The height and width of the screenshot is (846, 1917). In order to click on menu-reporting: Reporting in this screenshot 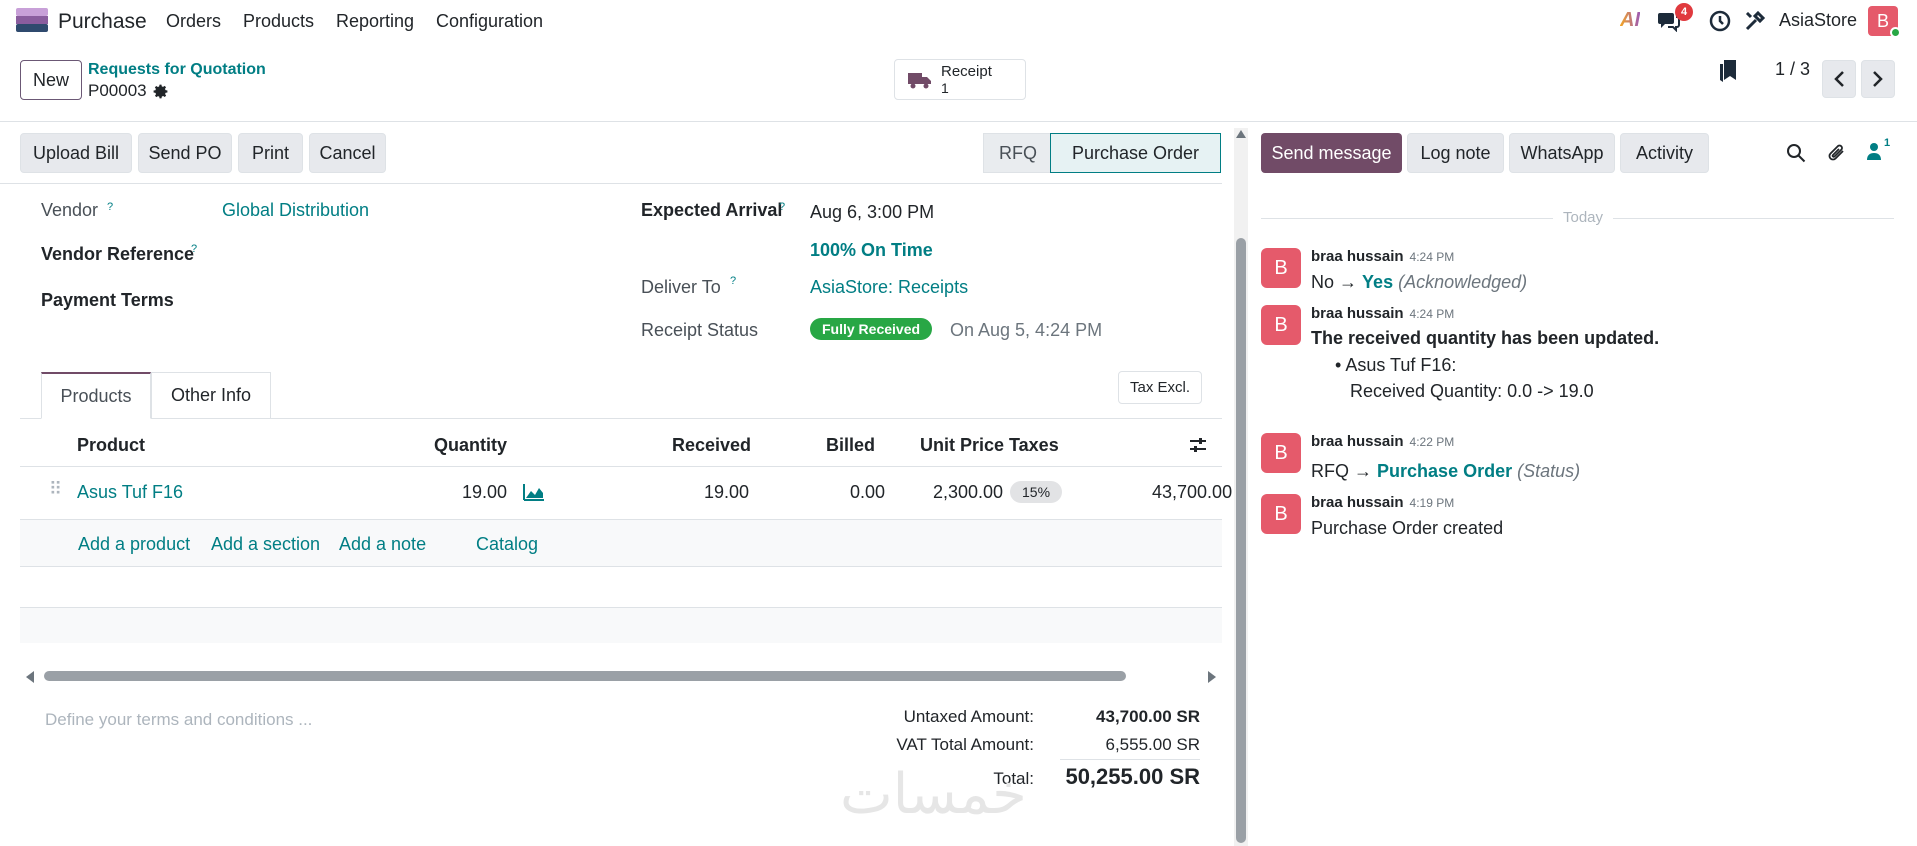, I will do `click(375, 21)`.